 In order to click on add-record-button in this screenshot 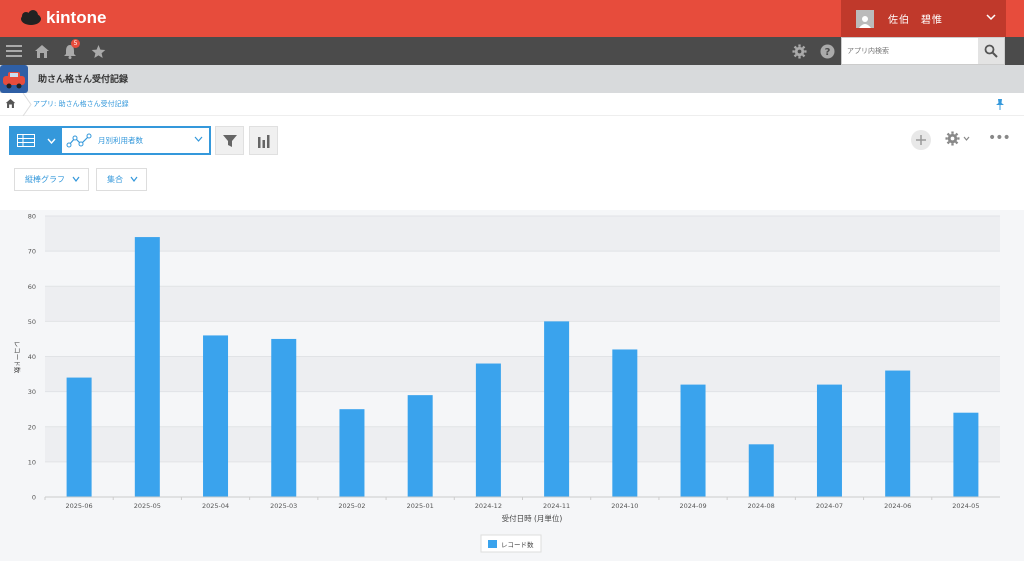, I will do `click(921, 140)`.